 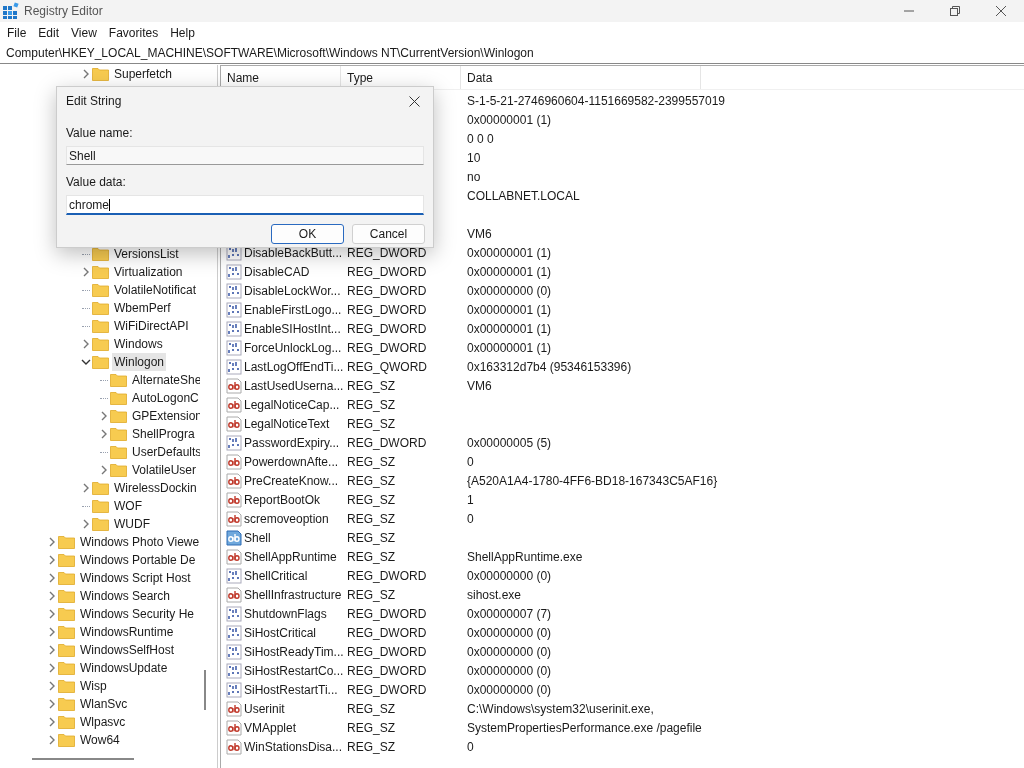 I want to click on tree-item: AutoLogonC, so click(x=165, y=398).